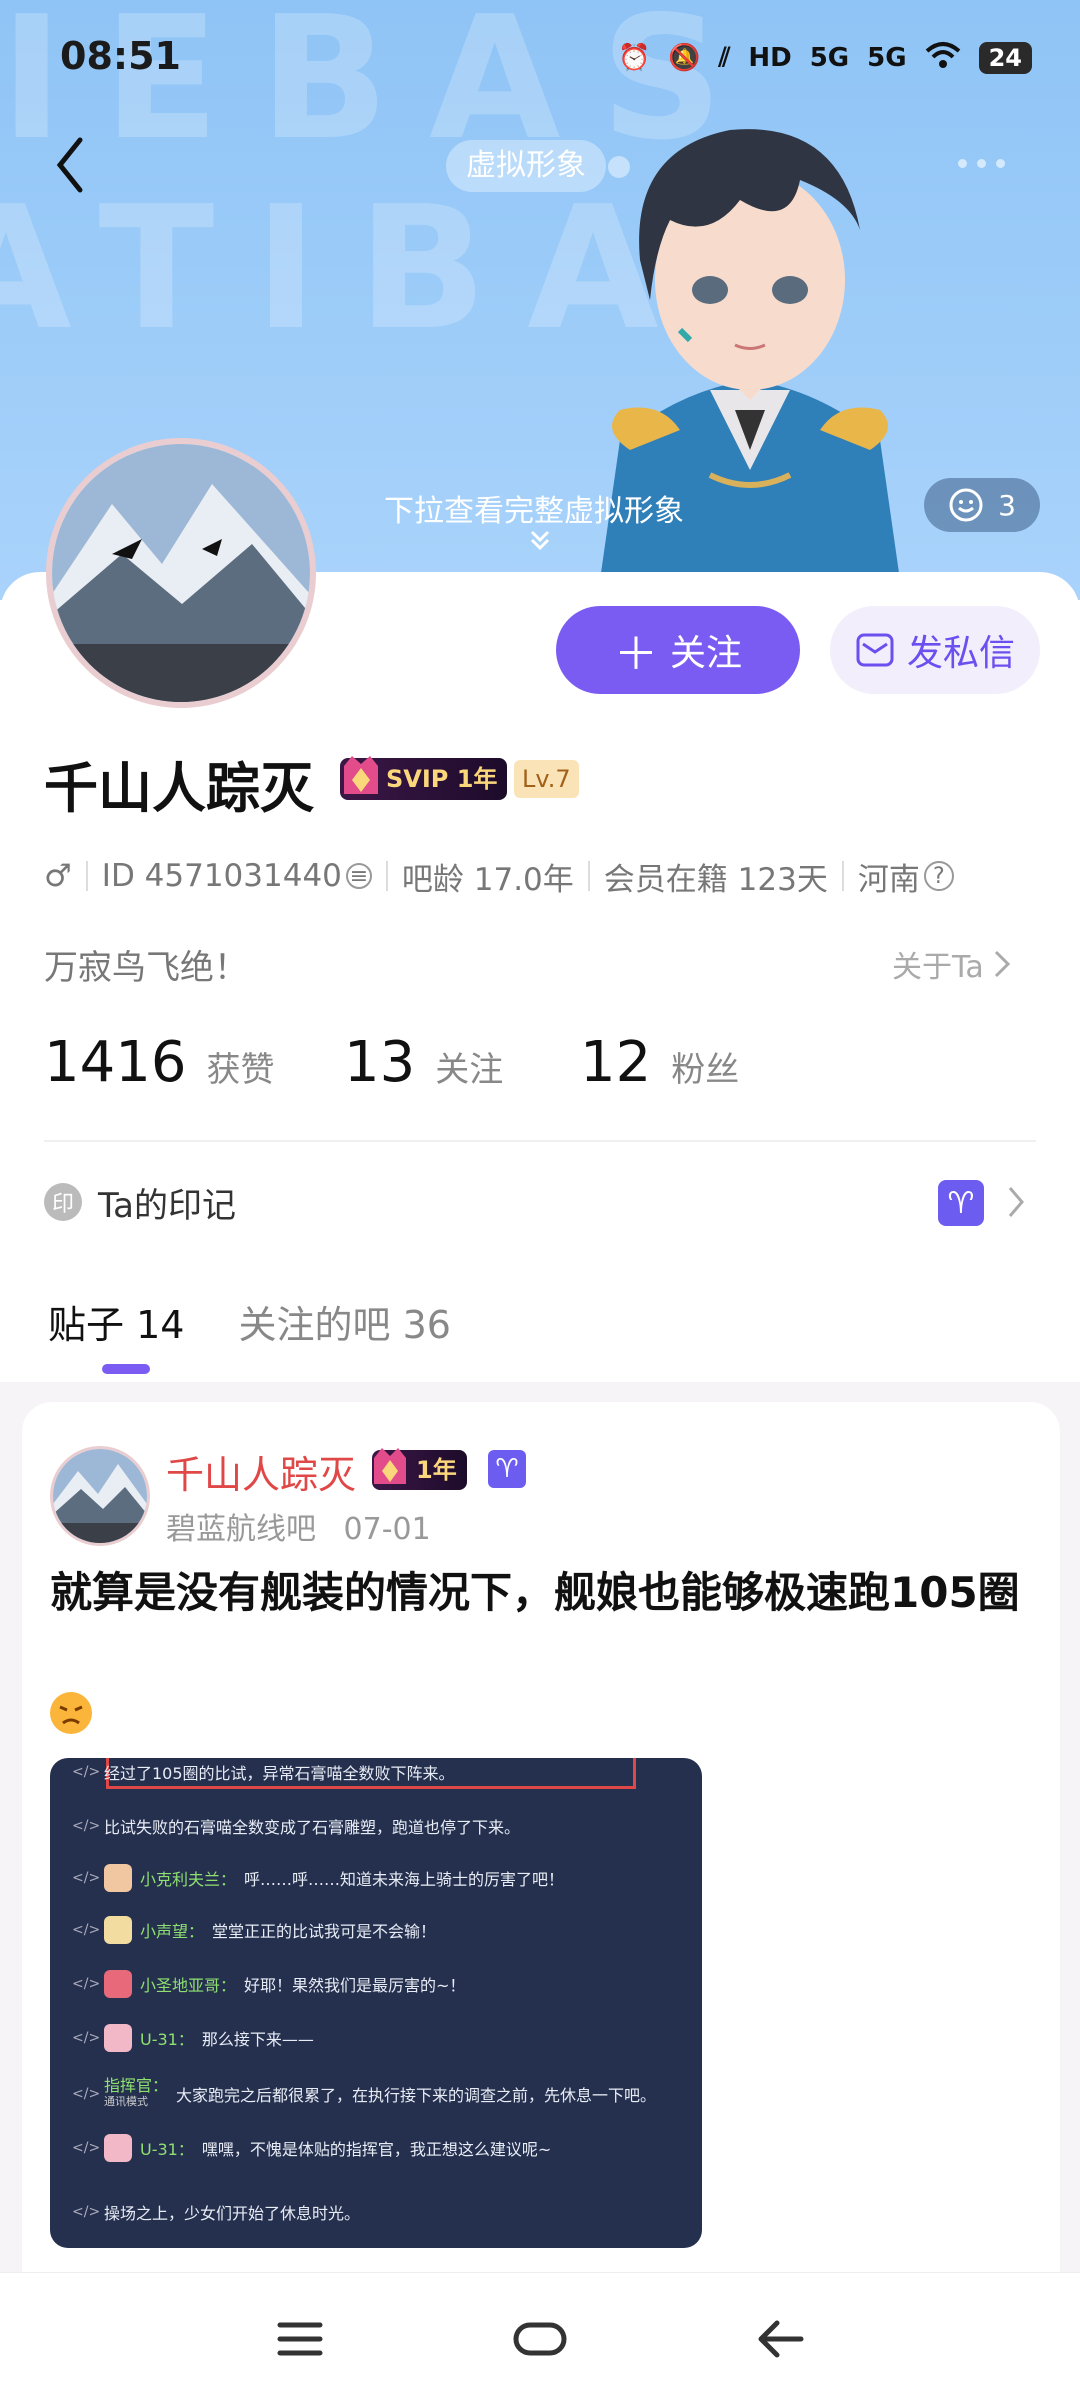 Image resolution: width=1080 pixels, height=2402 pixels. What do you see at coordinates (179, 788) in the screenshot?
I see `username: 千山人踪灭` at bounding box center [179, 788].